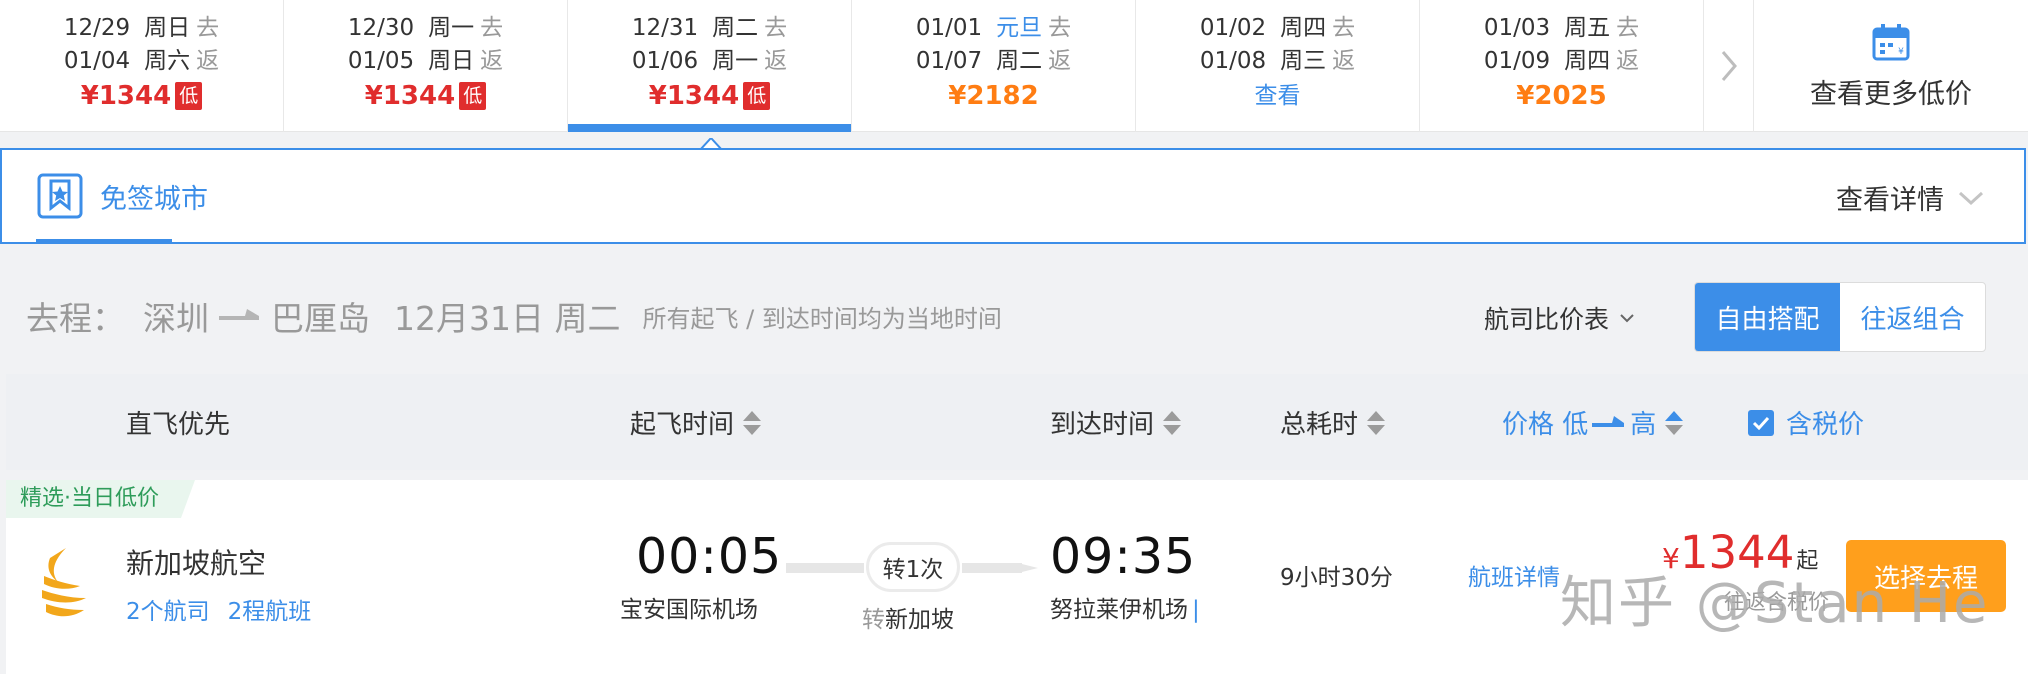  Describe the element at coordinates (1761, 422) in the screenshot. I see `checkbox-checked-icon` at that location.